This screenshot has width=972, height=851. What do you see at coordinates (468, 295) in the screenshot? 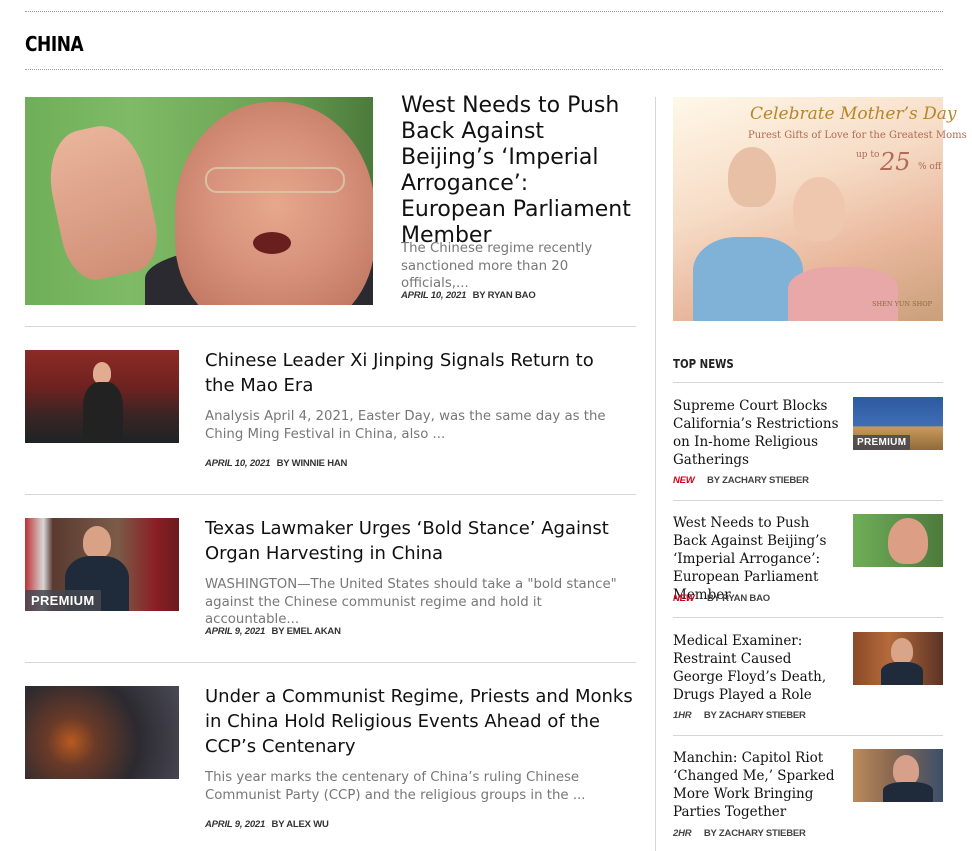
I see `featured-meta: APRIL 10, 2021 BY RYAN BAO` at bounding box center [468, 295].